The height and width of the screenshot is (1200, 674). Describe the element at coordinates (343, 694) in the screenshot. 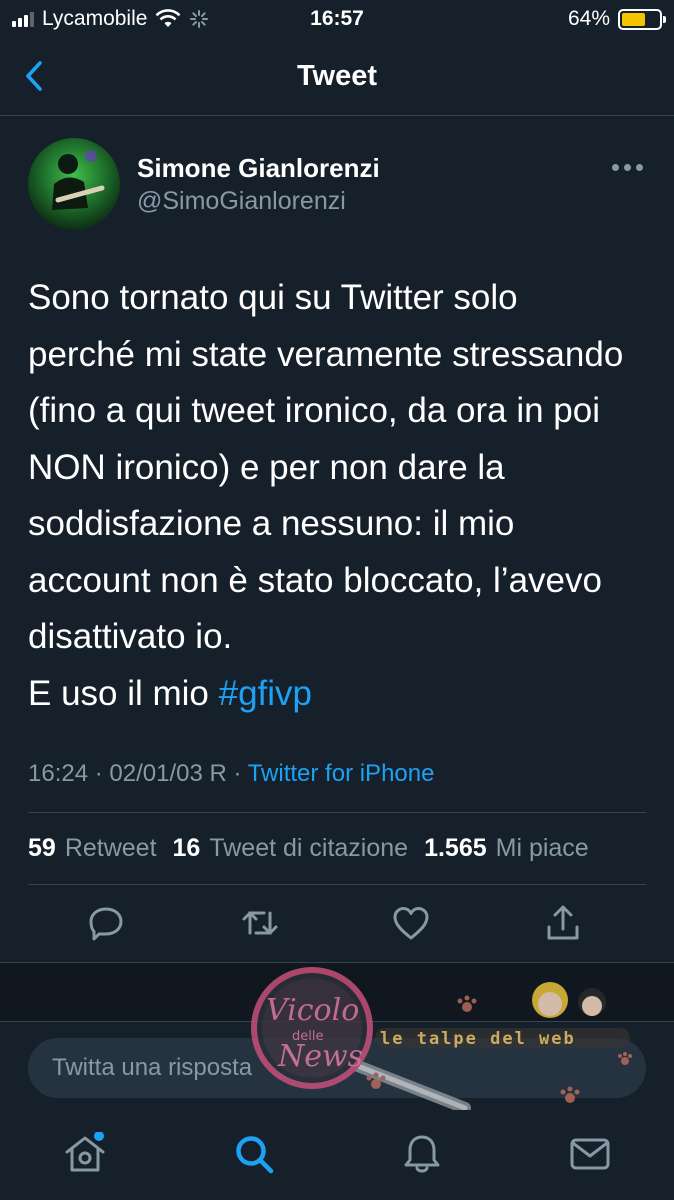

I see `tweet-text-last-line: E uso il mio #gfivp` at that location.